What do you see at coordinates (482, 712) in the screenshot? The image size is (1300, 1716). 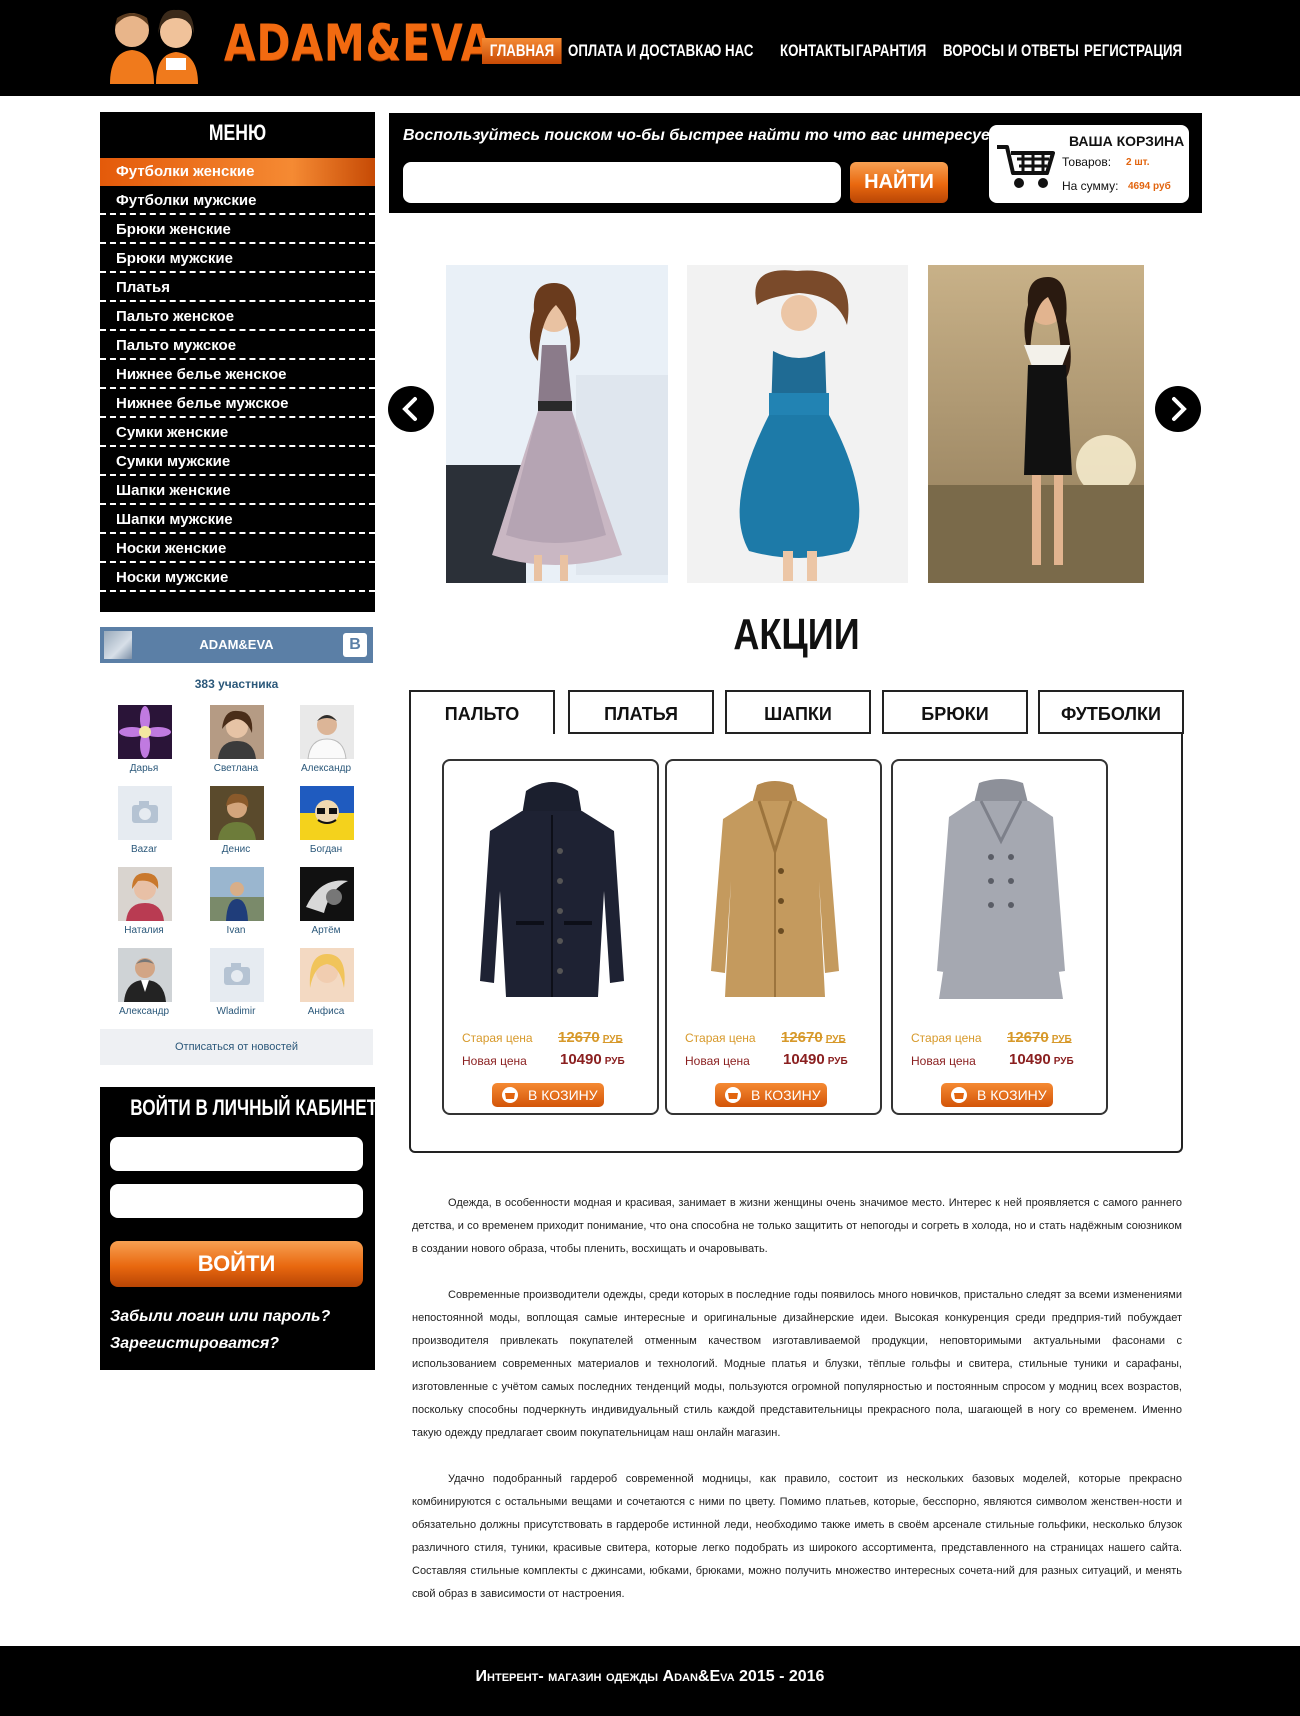 I see `tab-coats: ПАЛЬТО` at bounding box center [482, 712].